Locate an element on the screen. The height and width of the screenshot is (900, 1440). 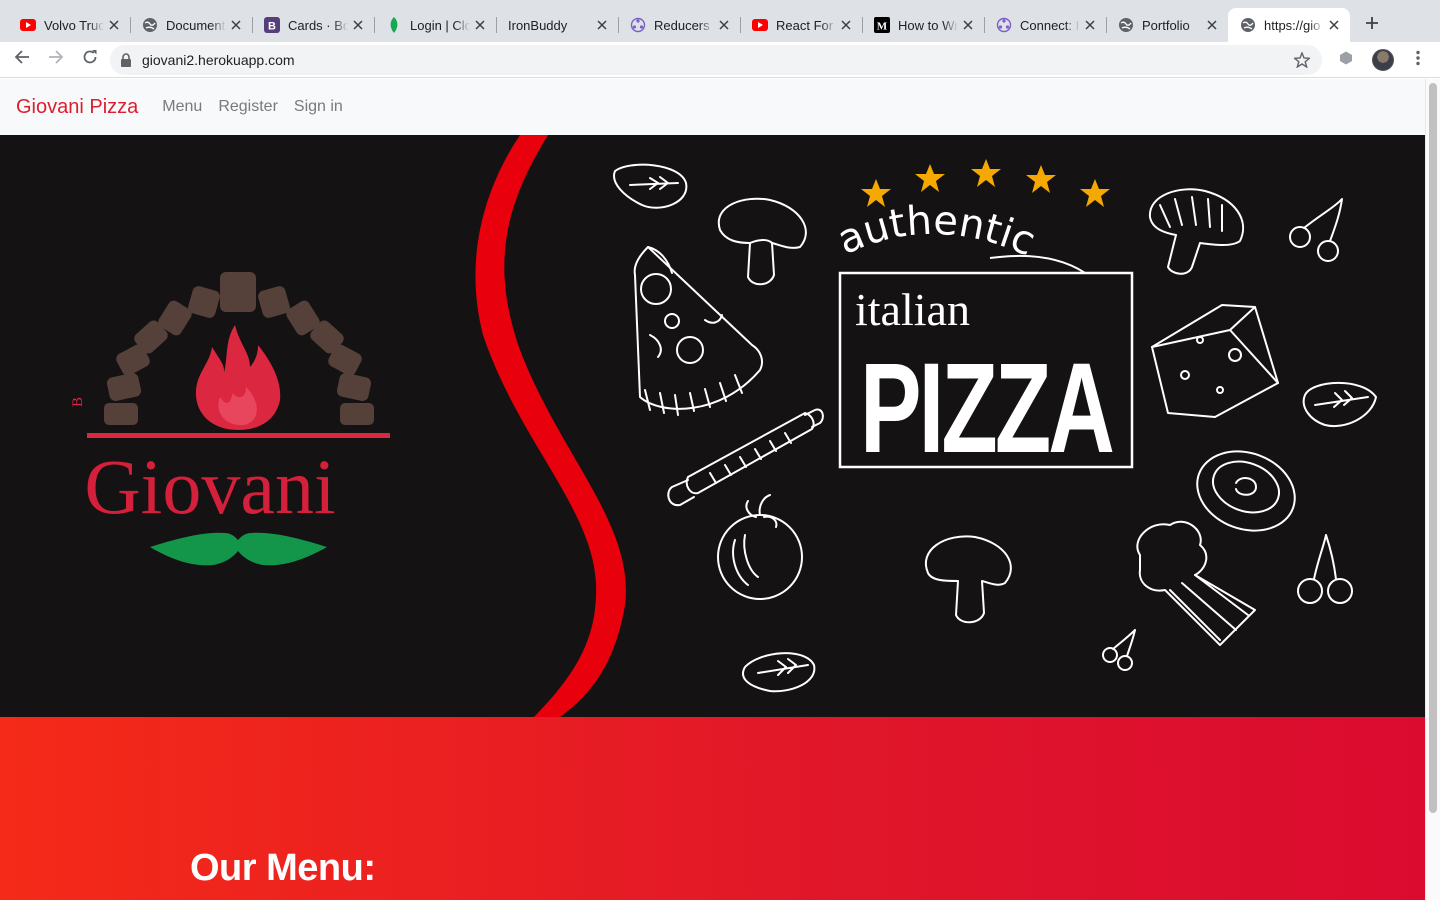
badge-pizza: PIZZA is located at coordinates (986, 408).